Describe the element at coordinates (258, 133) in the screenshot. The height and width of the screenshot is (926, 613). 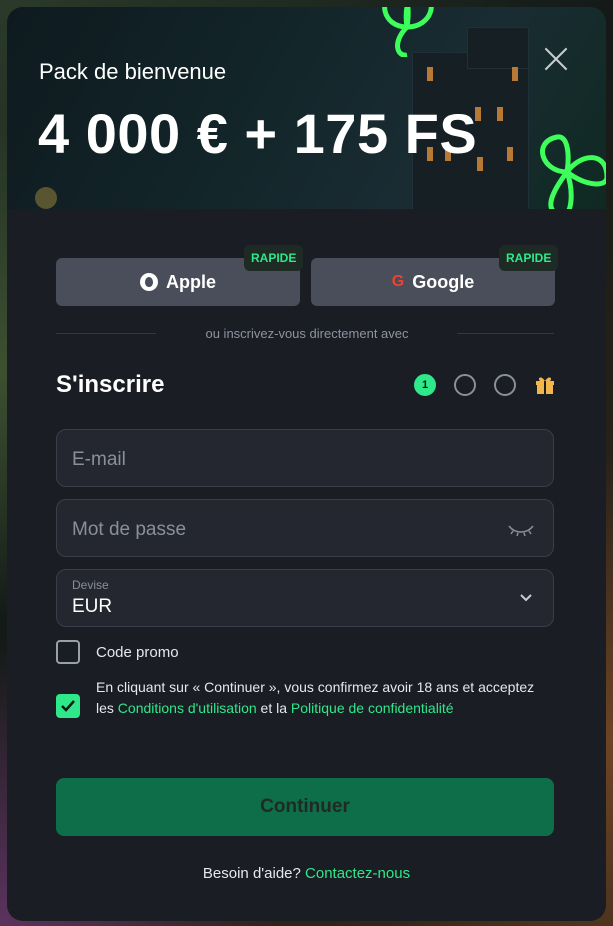
I see `banner-headline: 4 000 € + 175 FS` at that location.